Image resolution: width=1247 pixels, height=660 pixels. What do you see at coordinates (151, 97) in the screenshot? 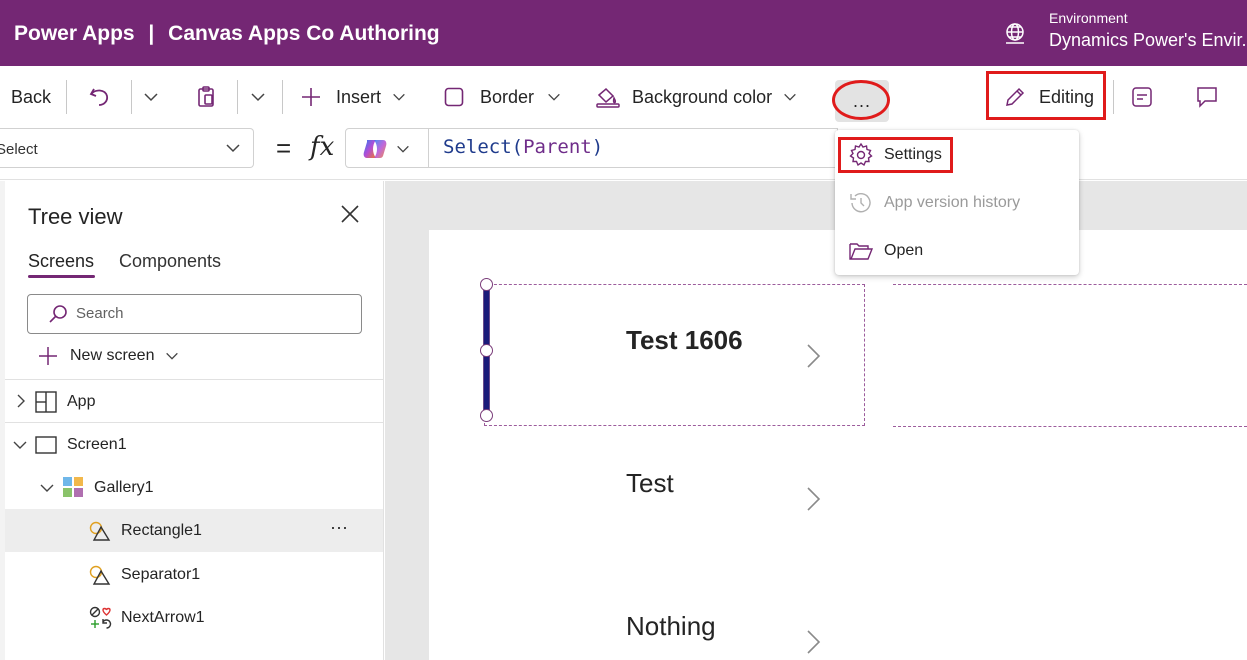
I see `undo-dropdown-chevron-icon` at bounding box center [151, 97].